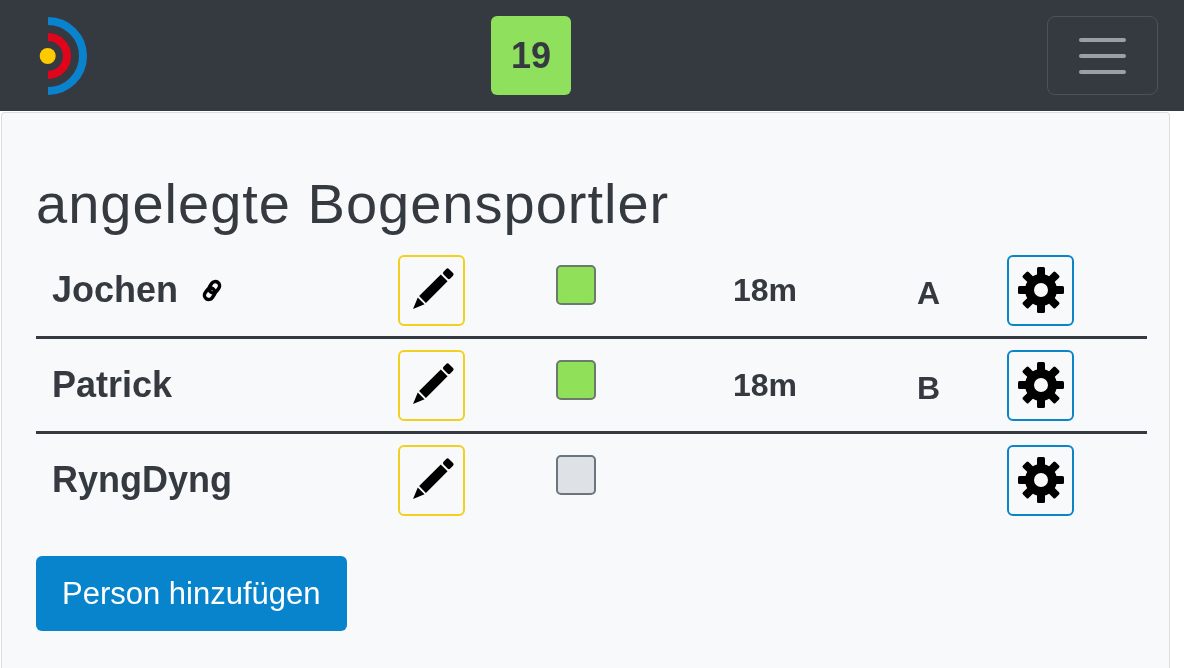 This screenshot has height=668, width=1184. Describe the element at coordinates (115, 290) in the screenshot. I see `athlete-name: Jochen` at that location.